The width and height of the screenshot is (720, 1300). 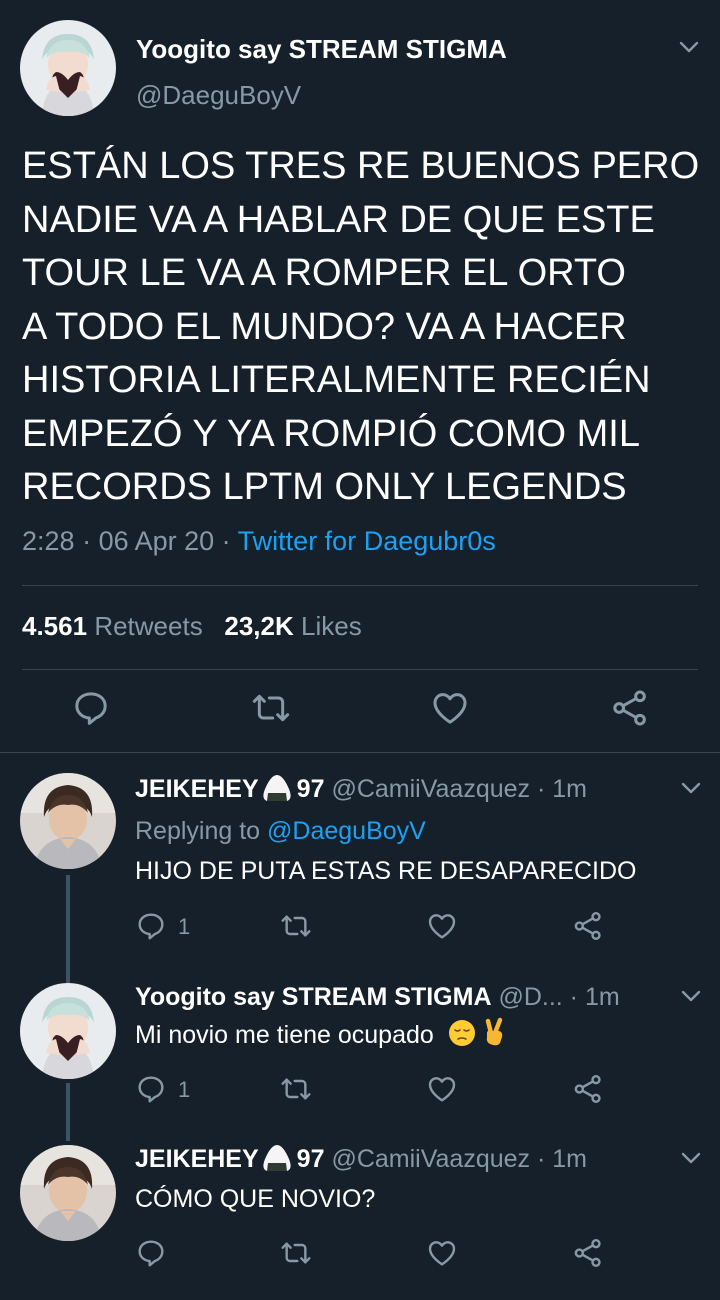 I want to click on reply-text-row: Mi novio me tiene ocupado, so click(x=322, y=1034).